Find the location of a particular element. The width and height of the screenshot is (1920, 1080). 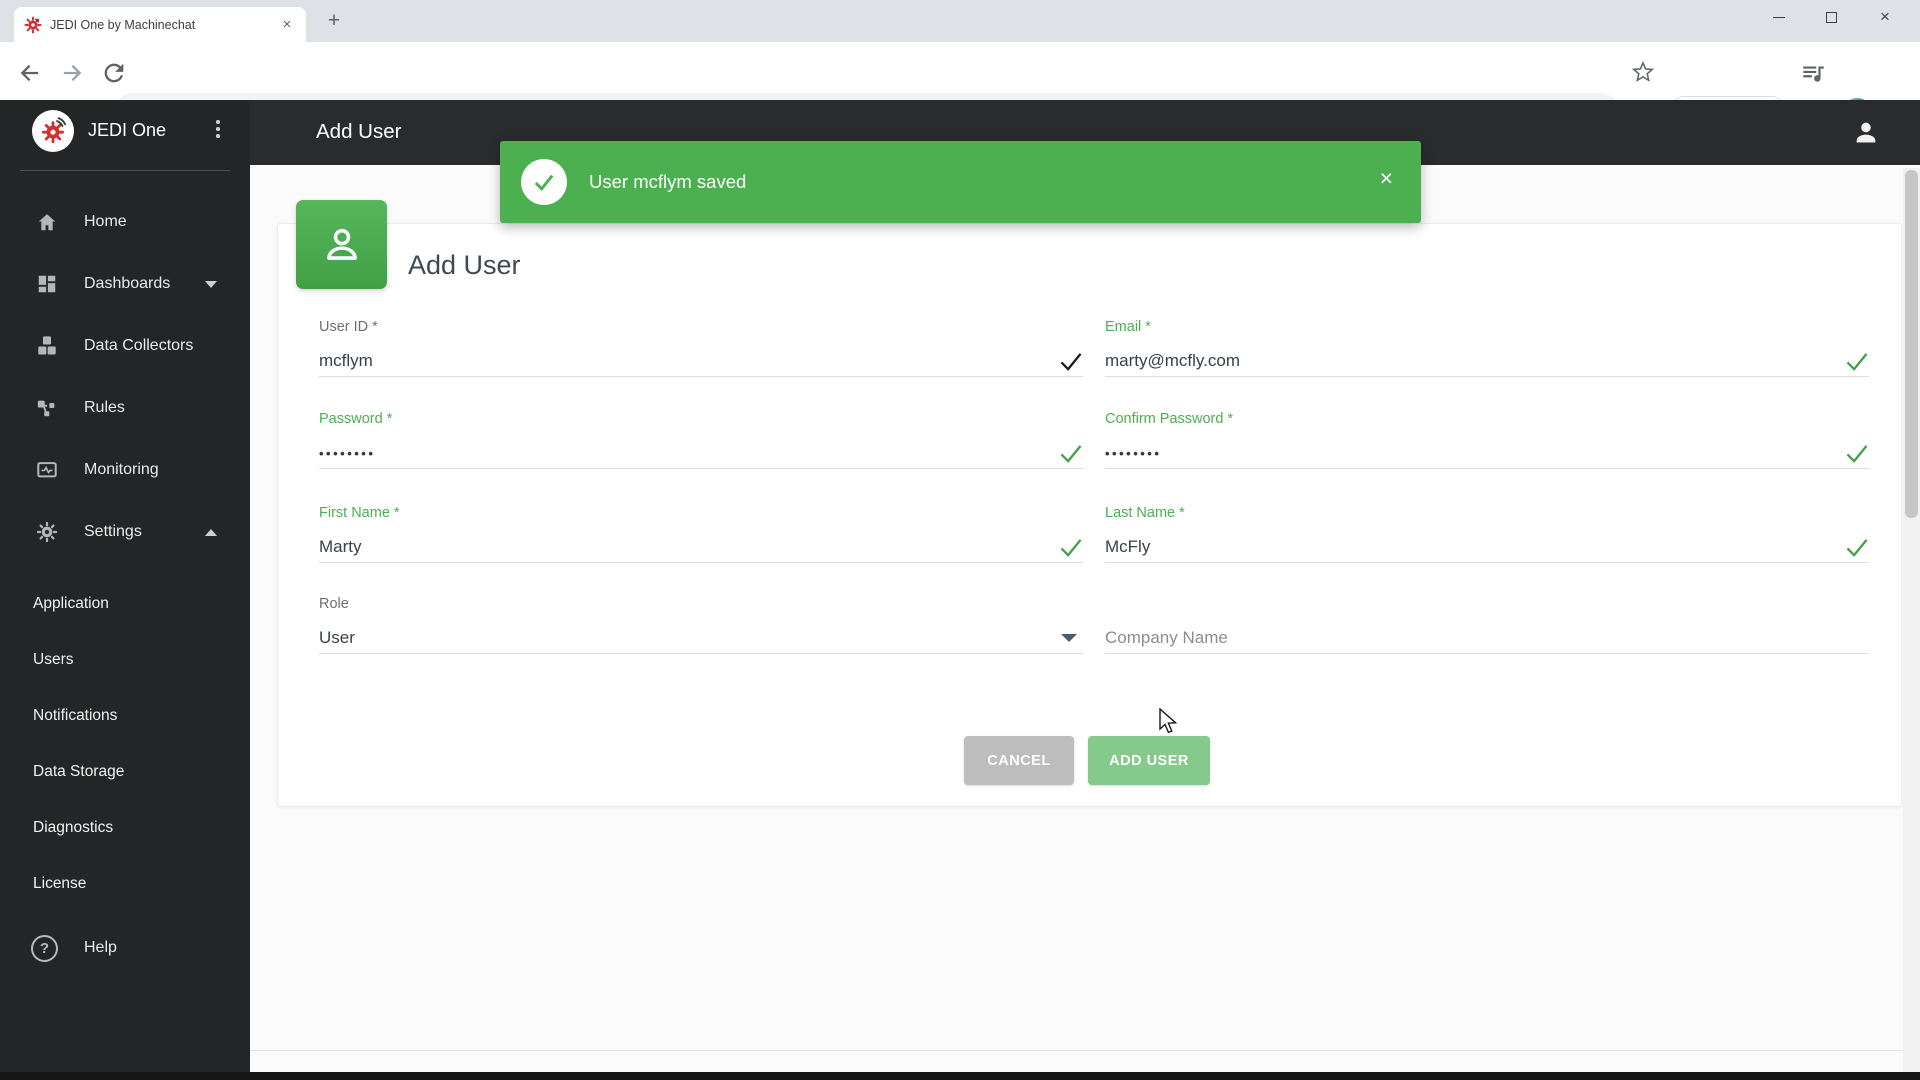

add-user-person-icon is located at coordinates (341, 244).